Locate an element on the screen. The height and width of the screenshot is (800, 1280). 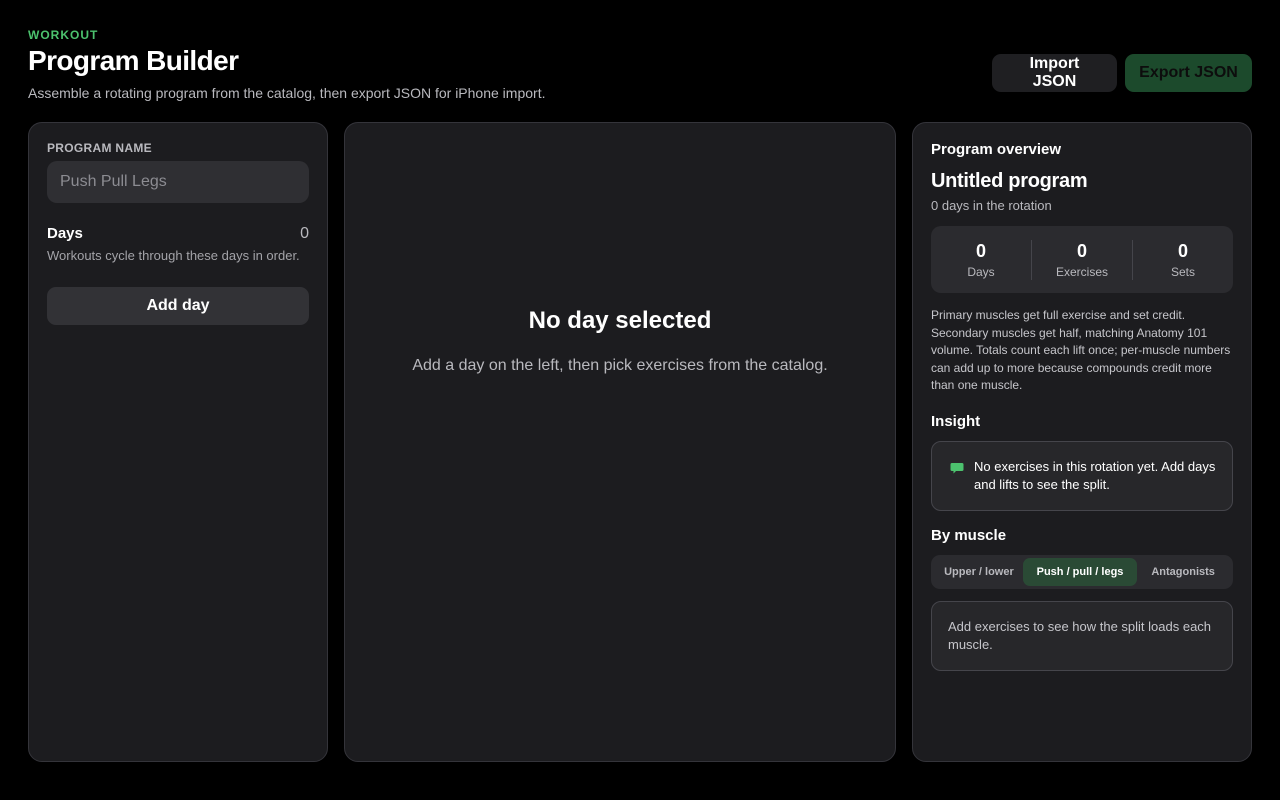
split-option-antagonists: Antagonists is located at coordinates (1183, 572).